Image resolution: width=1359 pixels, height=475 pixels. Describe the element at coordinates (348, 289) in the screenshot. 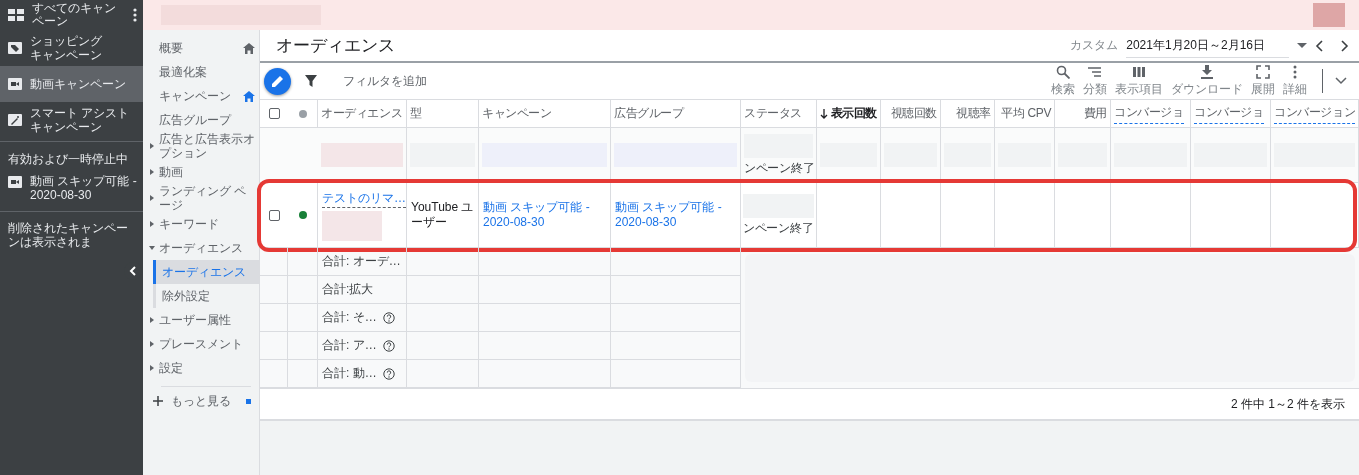

I see `total-label: 合計:拡大` at that location.